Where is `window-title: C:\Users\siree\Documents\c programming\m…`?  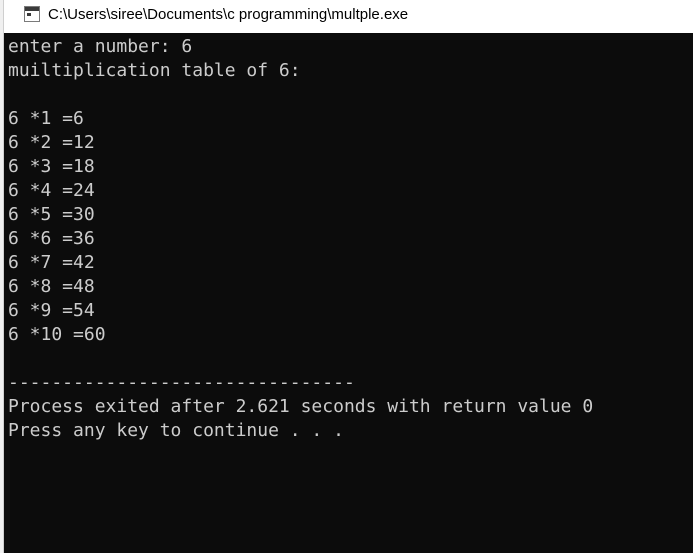 window-title: C:\Users\siree\Documents\c programming\m… is located at coordinates (228, 14).